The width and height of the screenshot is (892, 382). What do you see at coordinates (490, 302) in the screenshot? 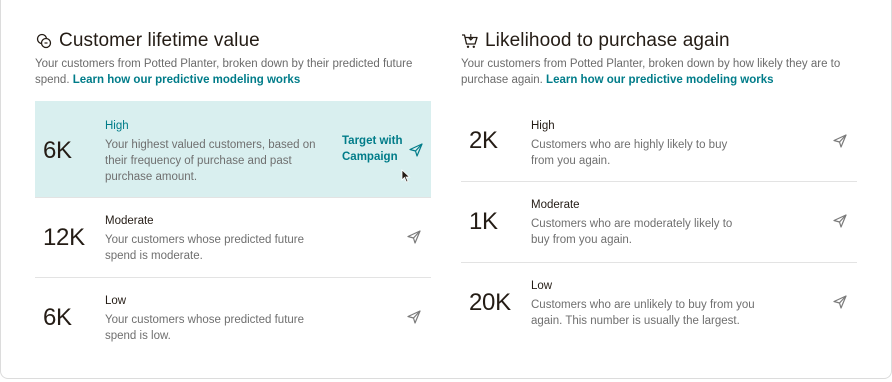
I see `row-value: 20K` at bounding box center [490, 302].